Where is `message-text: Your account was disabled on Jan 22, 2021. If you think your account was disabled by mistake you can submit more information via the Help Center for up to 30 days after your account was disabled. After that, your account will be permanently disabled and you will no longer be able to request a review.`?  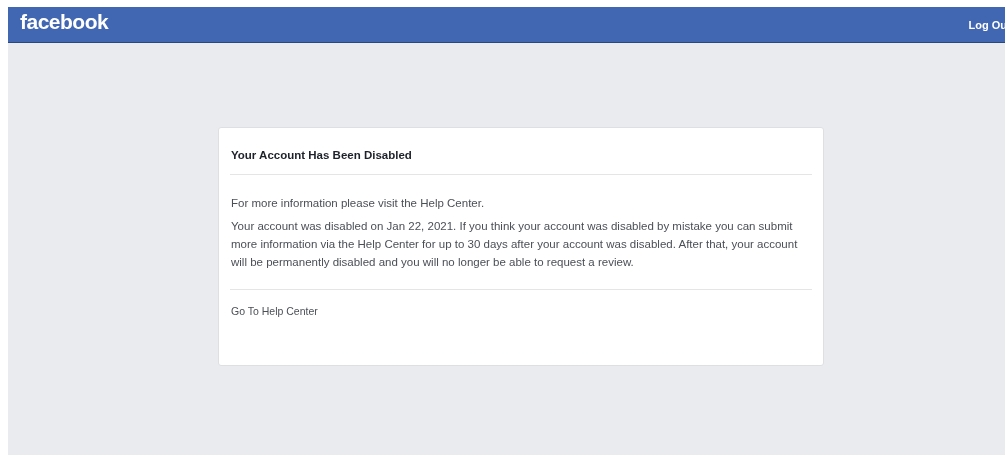 message-text: Your account was disabled on Jan 22, 2021. If you think your account was disabled by mistake you can submit more information via the Help Center for up to 30 days after your account was disabled. After that, your account will be permanently disabled and you will no longer be able to request a review. is located at coordinates (515, 244).